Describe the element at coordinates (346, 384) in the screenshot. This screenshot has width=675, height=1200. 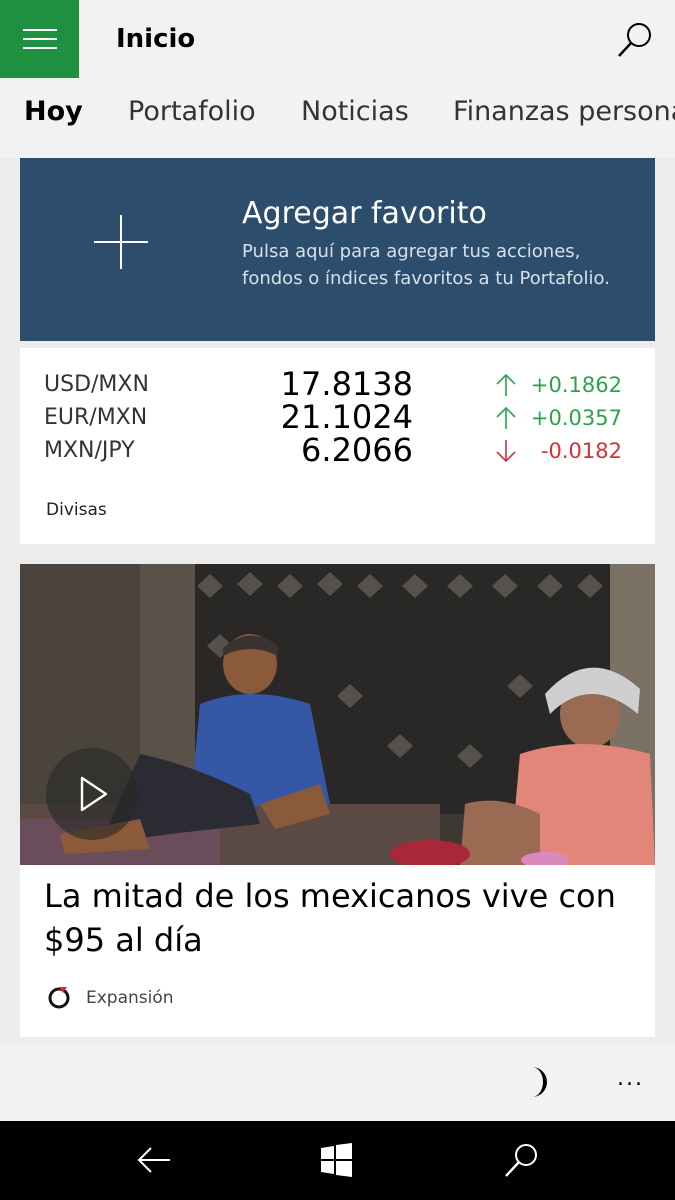
I see `currency-value: 17.8138` at that location.